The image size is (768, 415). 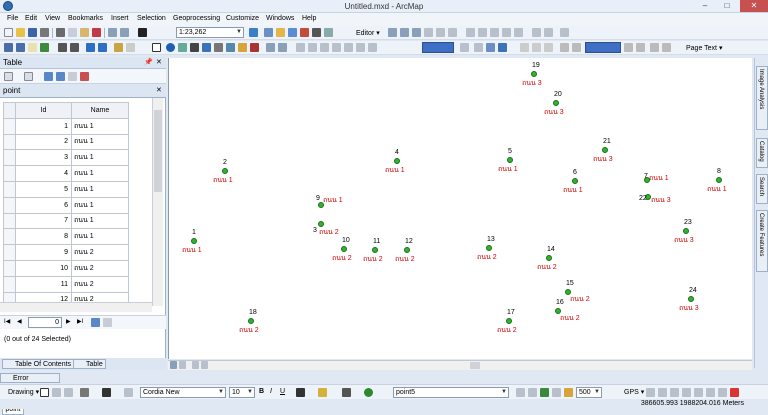 What do you see at coordinates (268, 32) in the screenshot?
I see `toc-window-icon` at bounding box center [268, 32].